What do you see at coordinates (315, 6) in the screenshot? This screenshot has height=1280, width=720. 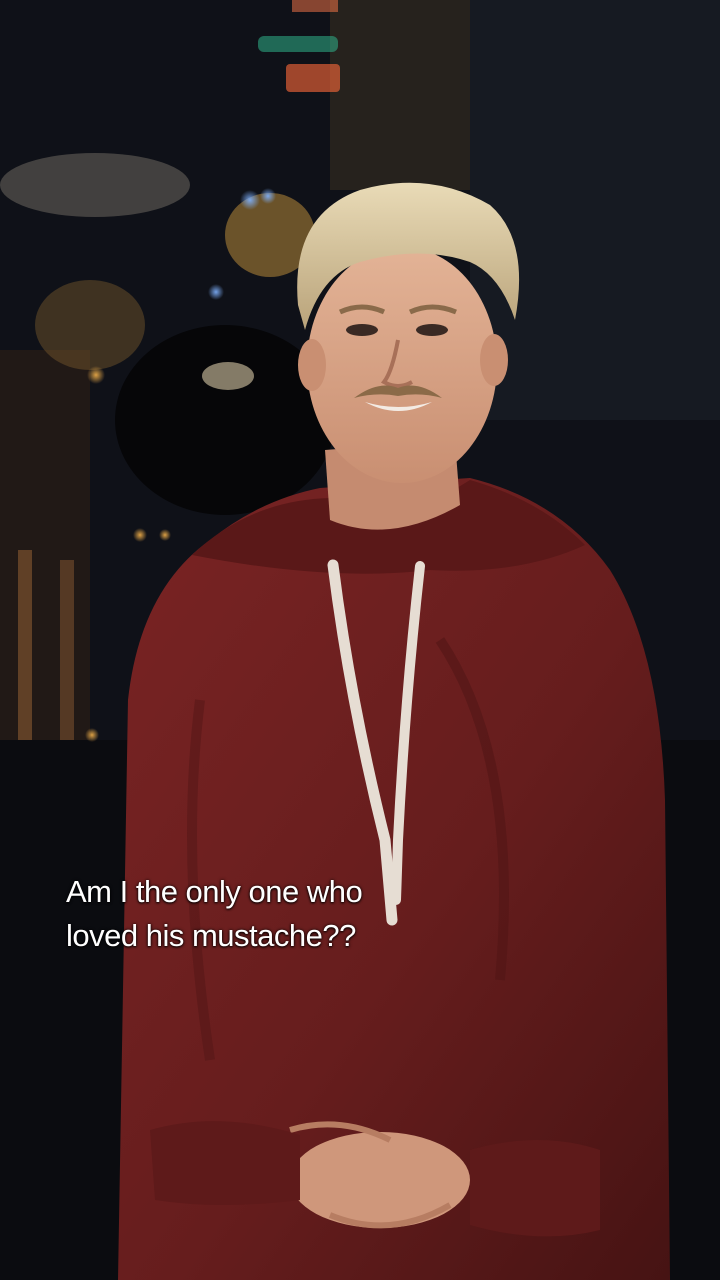 I see `neon-sign-top` at bounding box center [315, 6].